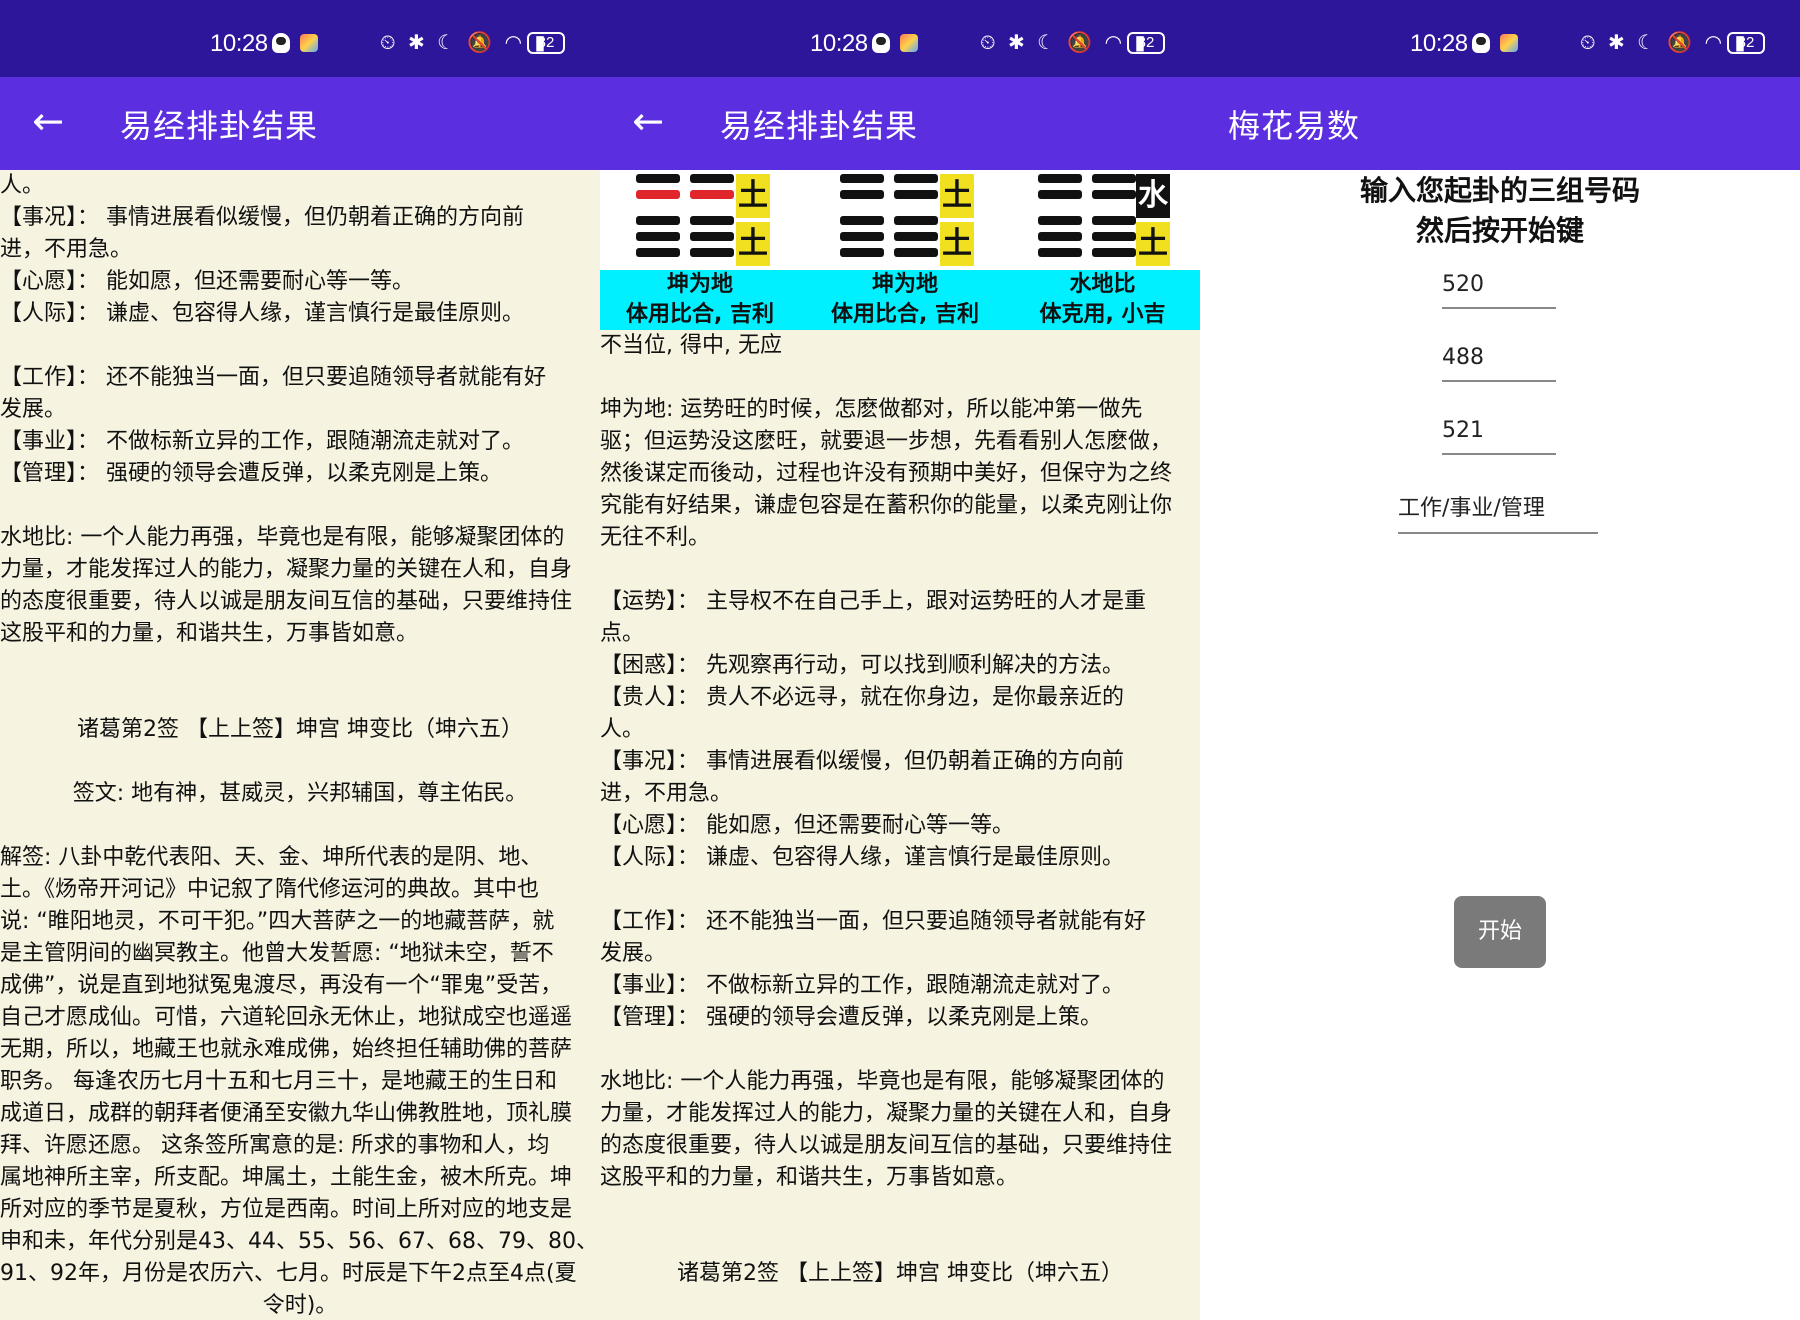 Image resolution: width=1800 pixels, height=1320 pixels. I want to click on text-line: 土。《炀帝开河记》中记叙了隋代修运河的典故。其中也, so click(270, 889).